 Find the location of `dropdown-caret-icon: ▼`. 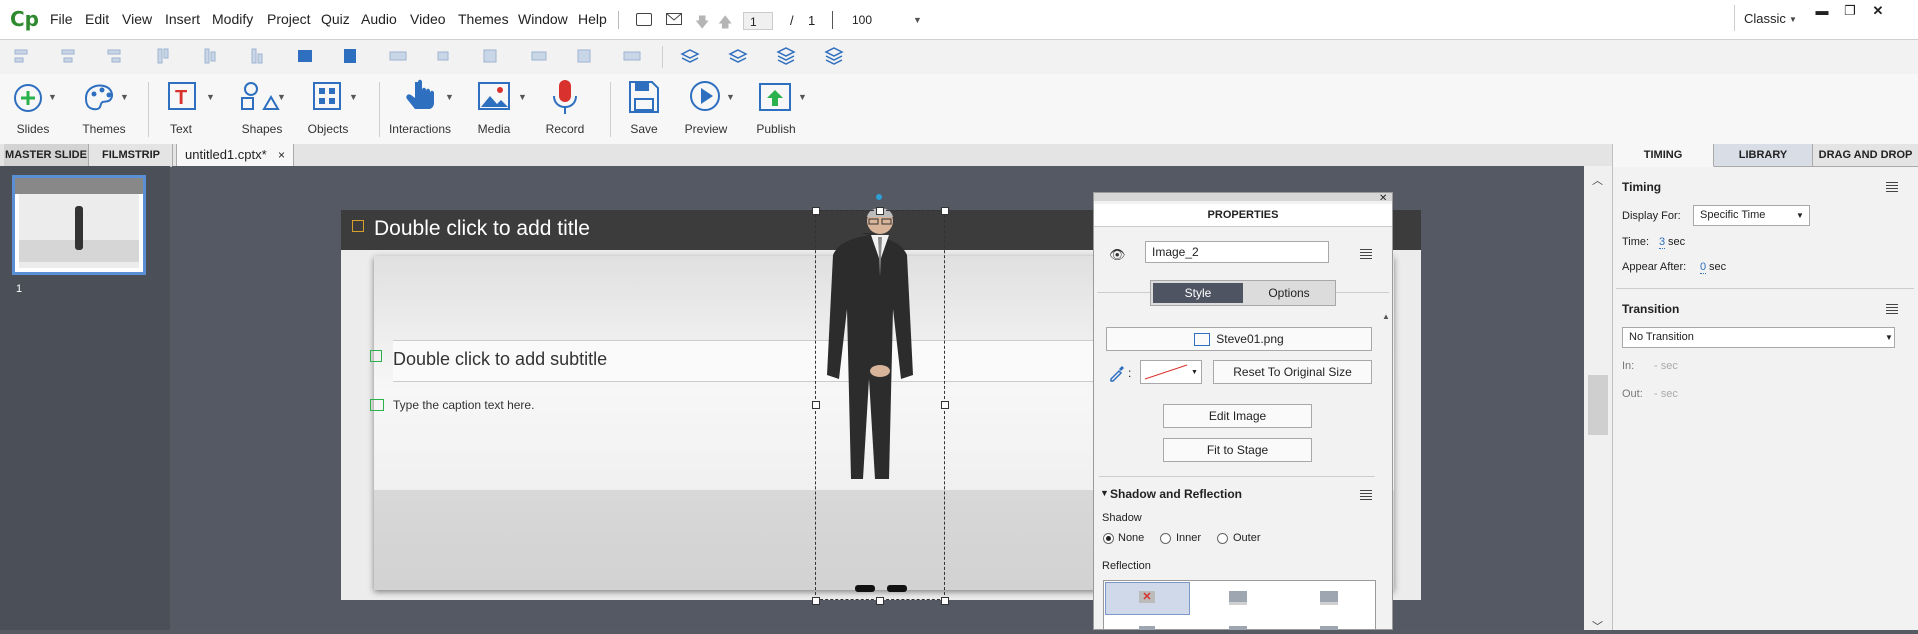

dropdown-caret-icon: ▼ is located at coordinates (1800, 215).